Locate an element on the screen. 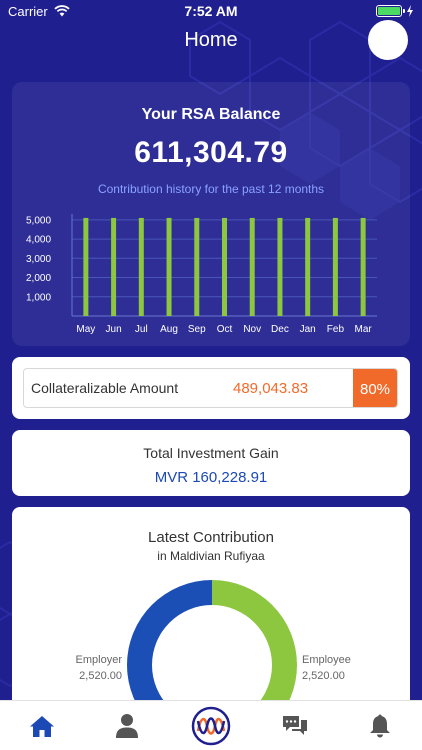  chat-icon is located at coordinates (295, 725).